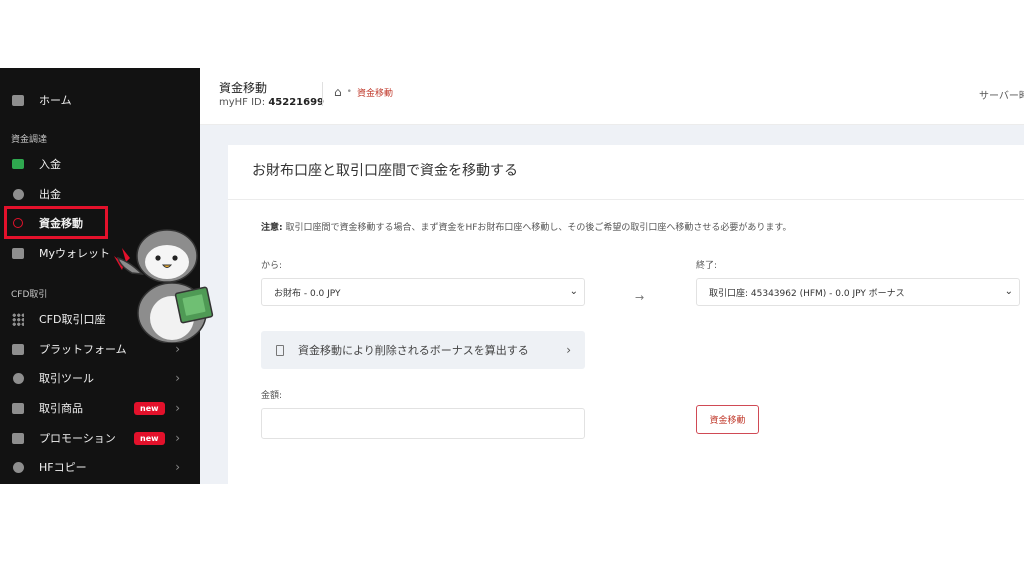  I want to click on chart-bar-icon, so click(18, 100).